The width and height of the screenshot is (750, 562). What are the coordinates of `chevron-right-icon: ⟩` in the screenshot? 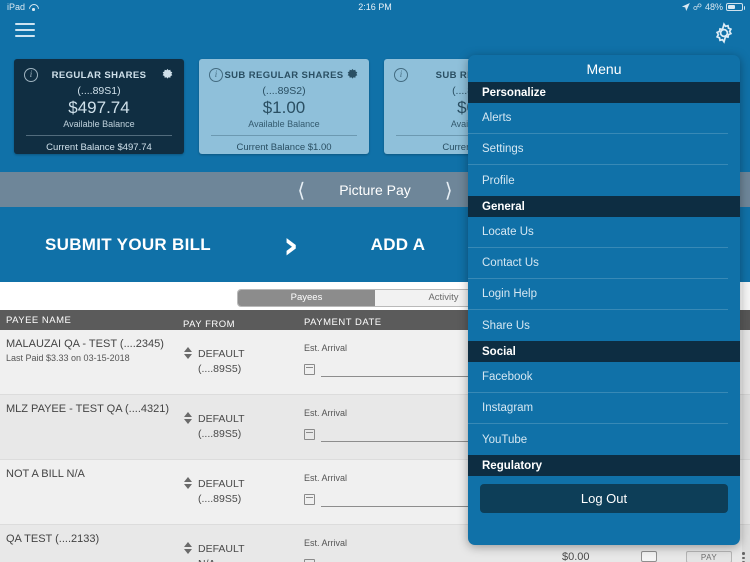 It's located at (449, 190).